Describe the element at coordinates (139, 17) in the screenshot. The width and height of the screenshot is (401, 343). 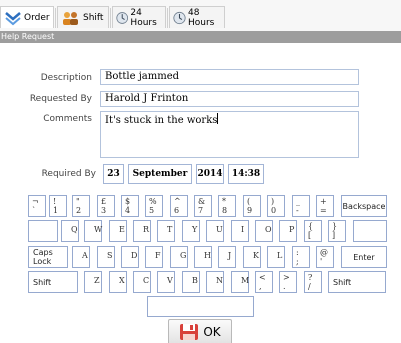
I see `tab-24-hours: 24 Hours` at that location.